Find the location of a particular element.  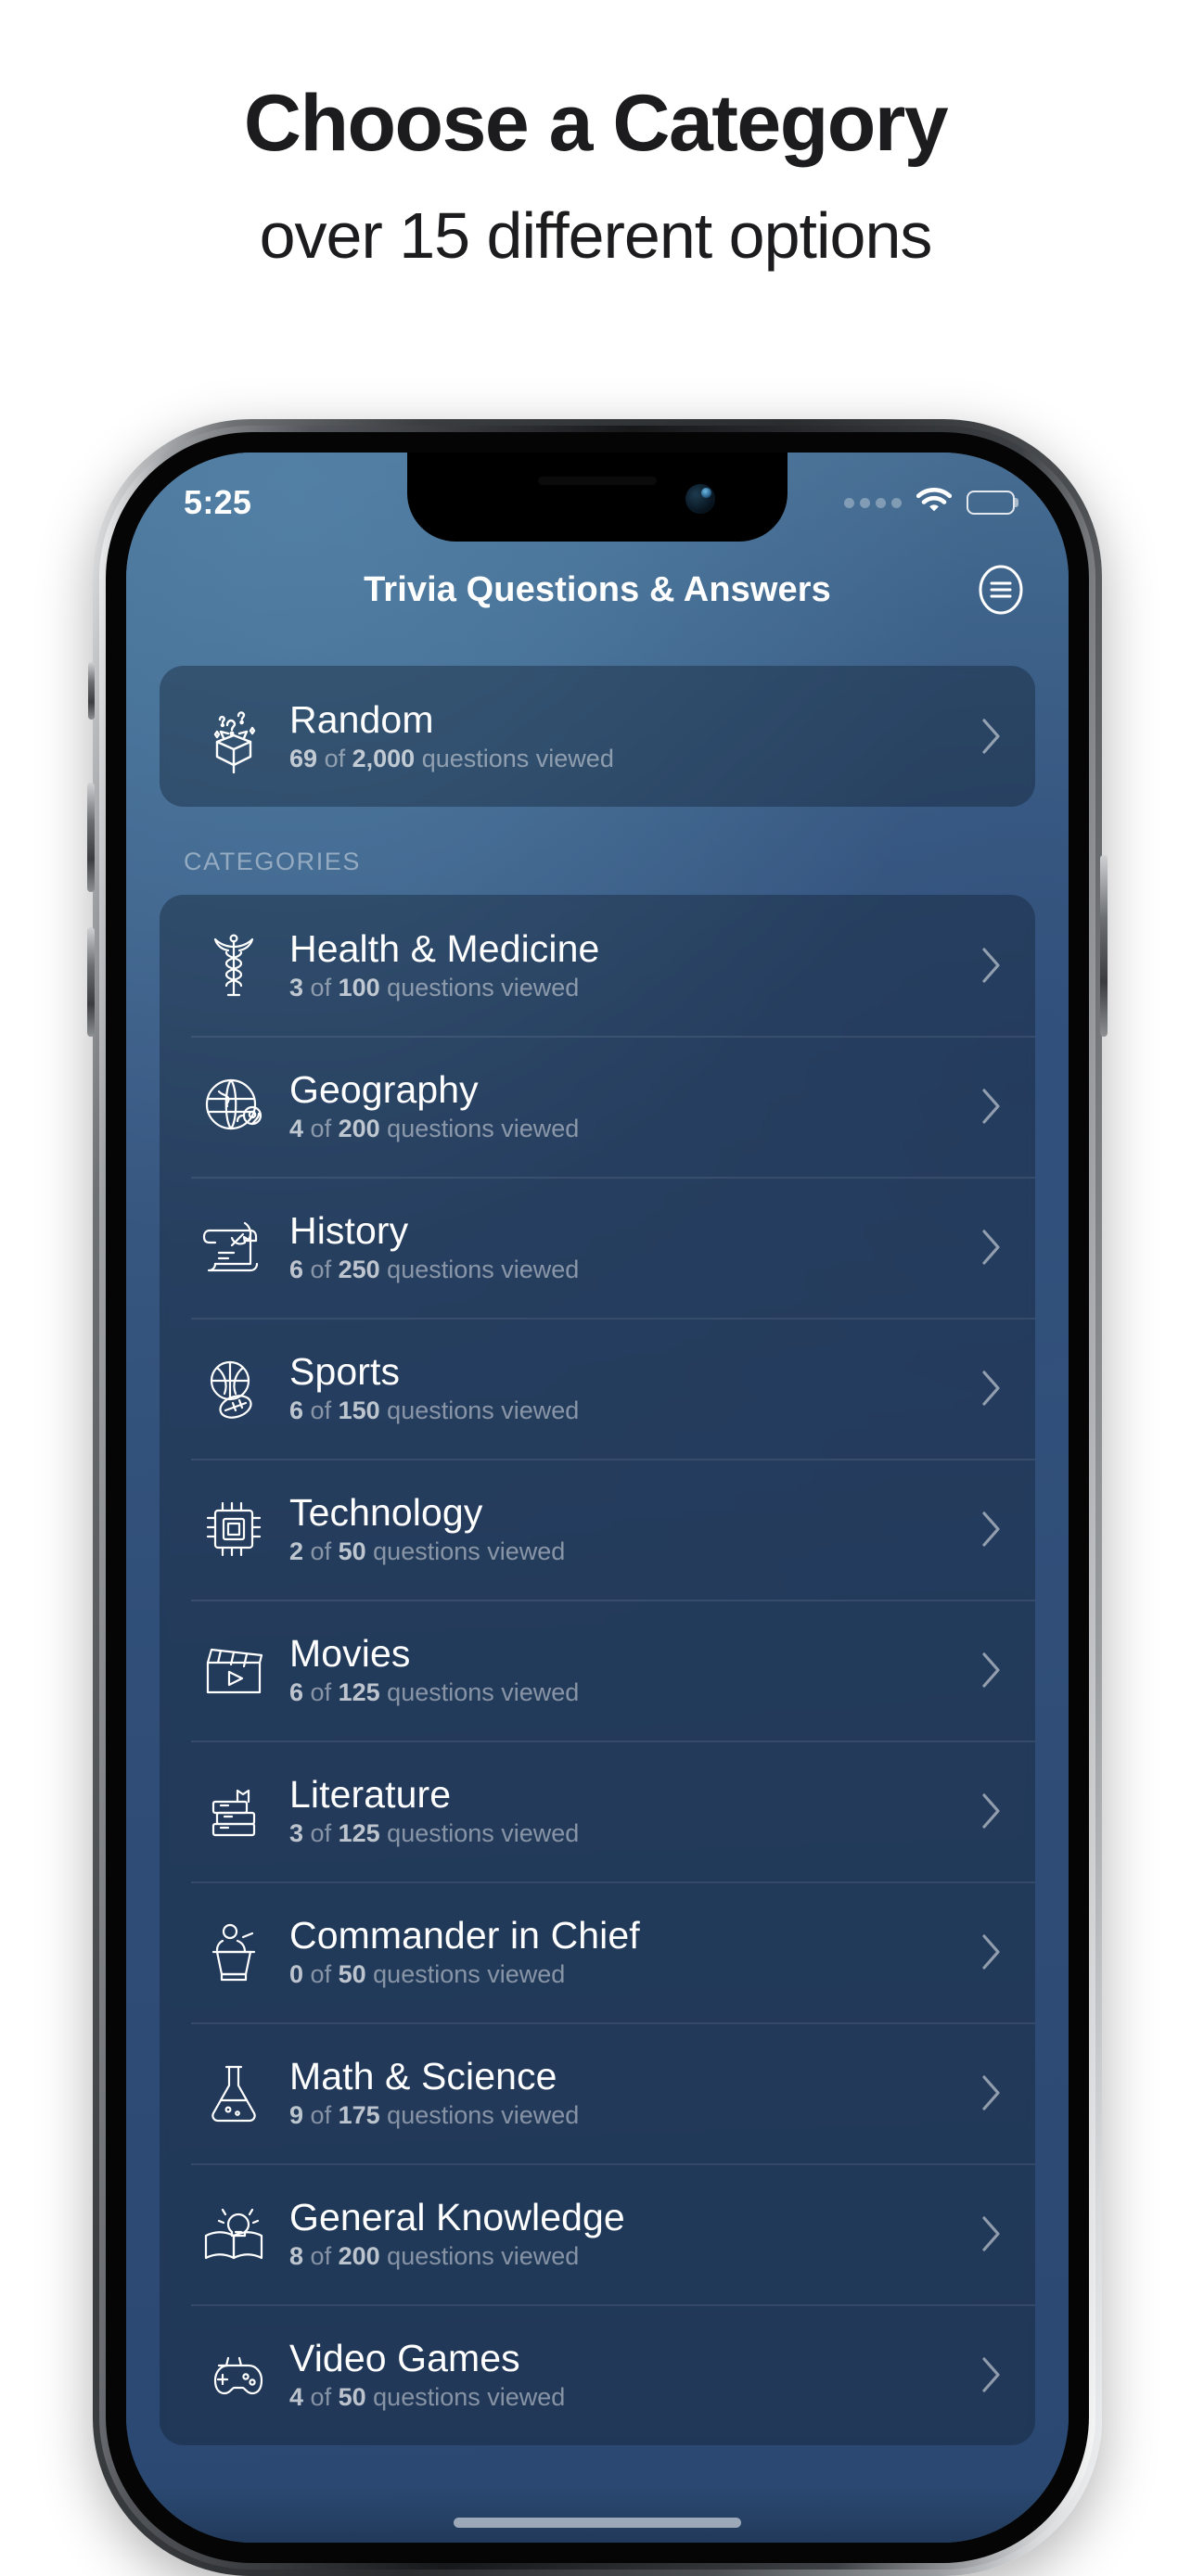

list-item-progress: 0 of 50 questions viewed is located at coordinates (632, 1974).